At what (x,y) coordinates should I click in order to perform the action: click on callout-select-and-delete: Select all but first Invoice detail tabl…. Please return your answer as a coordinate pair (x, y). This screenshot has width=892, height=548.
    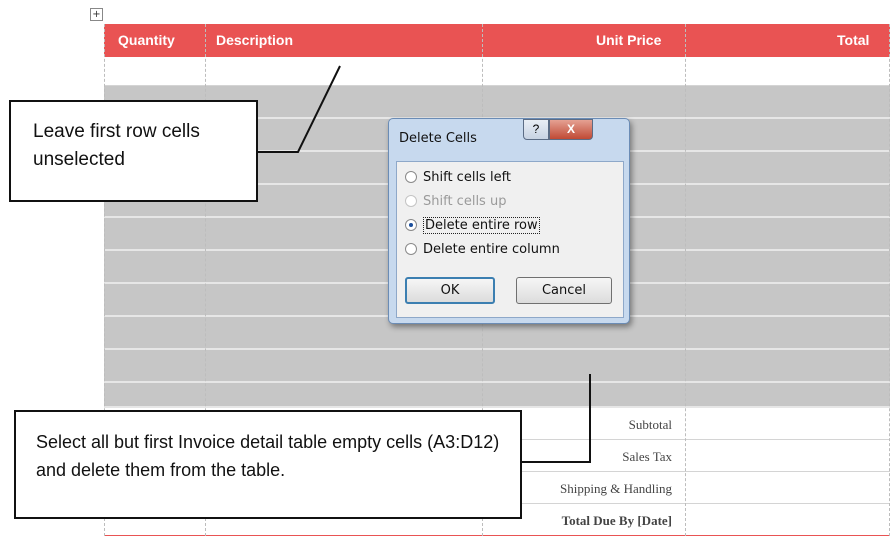
    Looking at the image, I should click on (268, 464).